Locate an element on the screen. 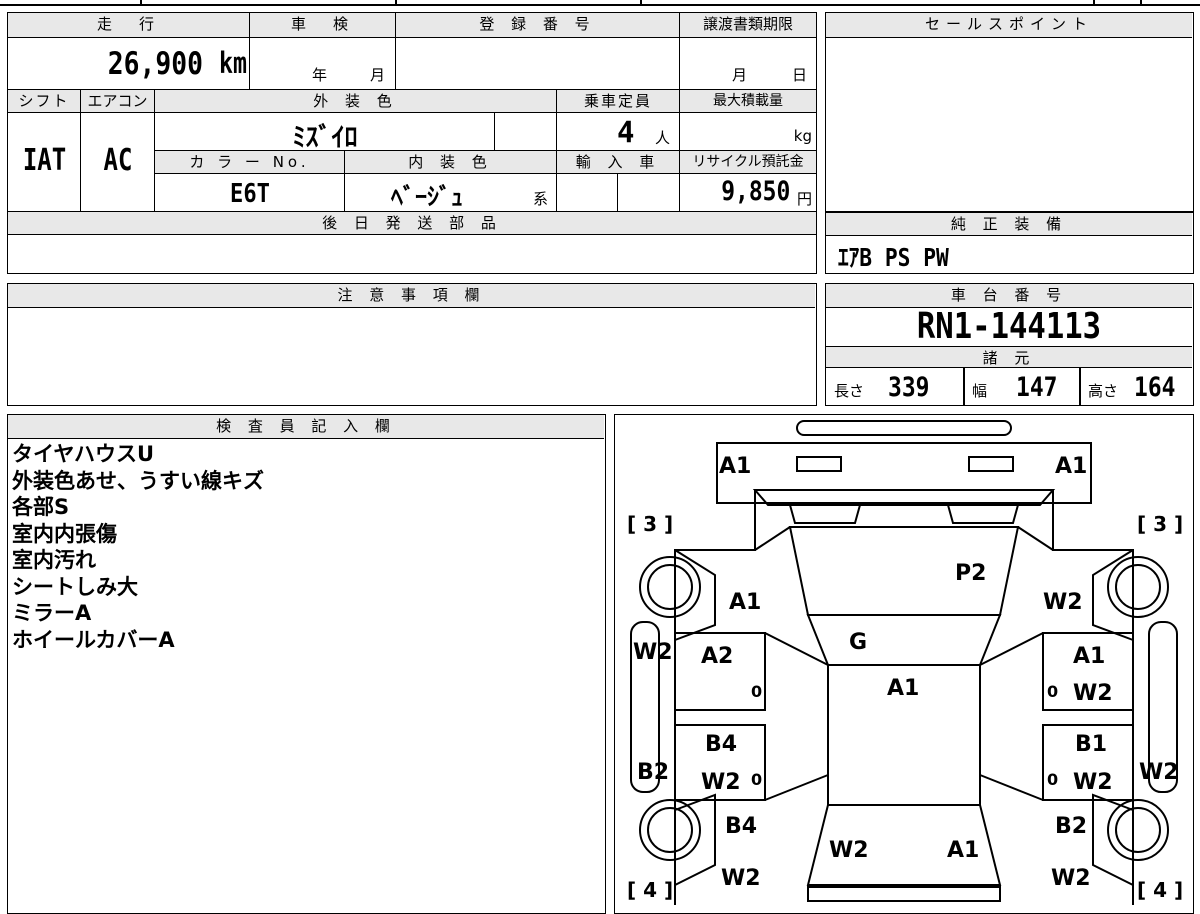 This screenshot has width=1200, height=914. deadline-cell: 月 日 is located at coordinates (748, 64).